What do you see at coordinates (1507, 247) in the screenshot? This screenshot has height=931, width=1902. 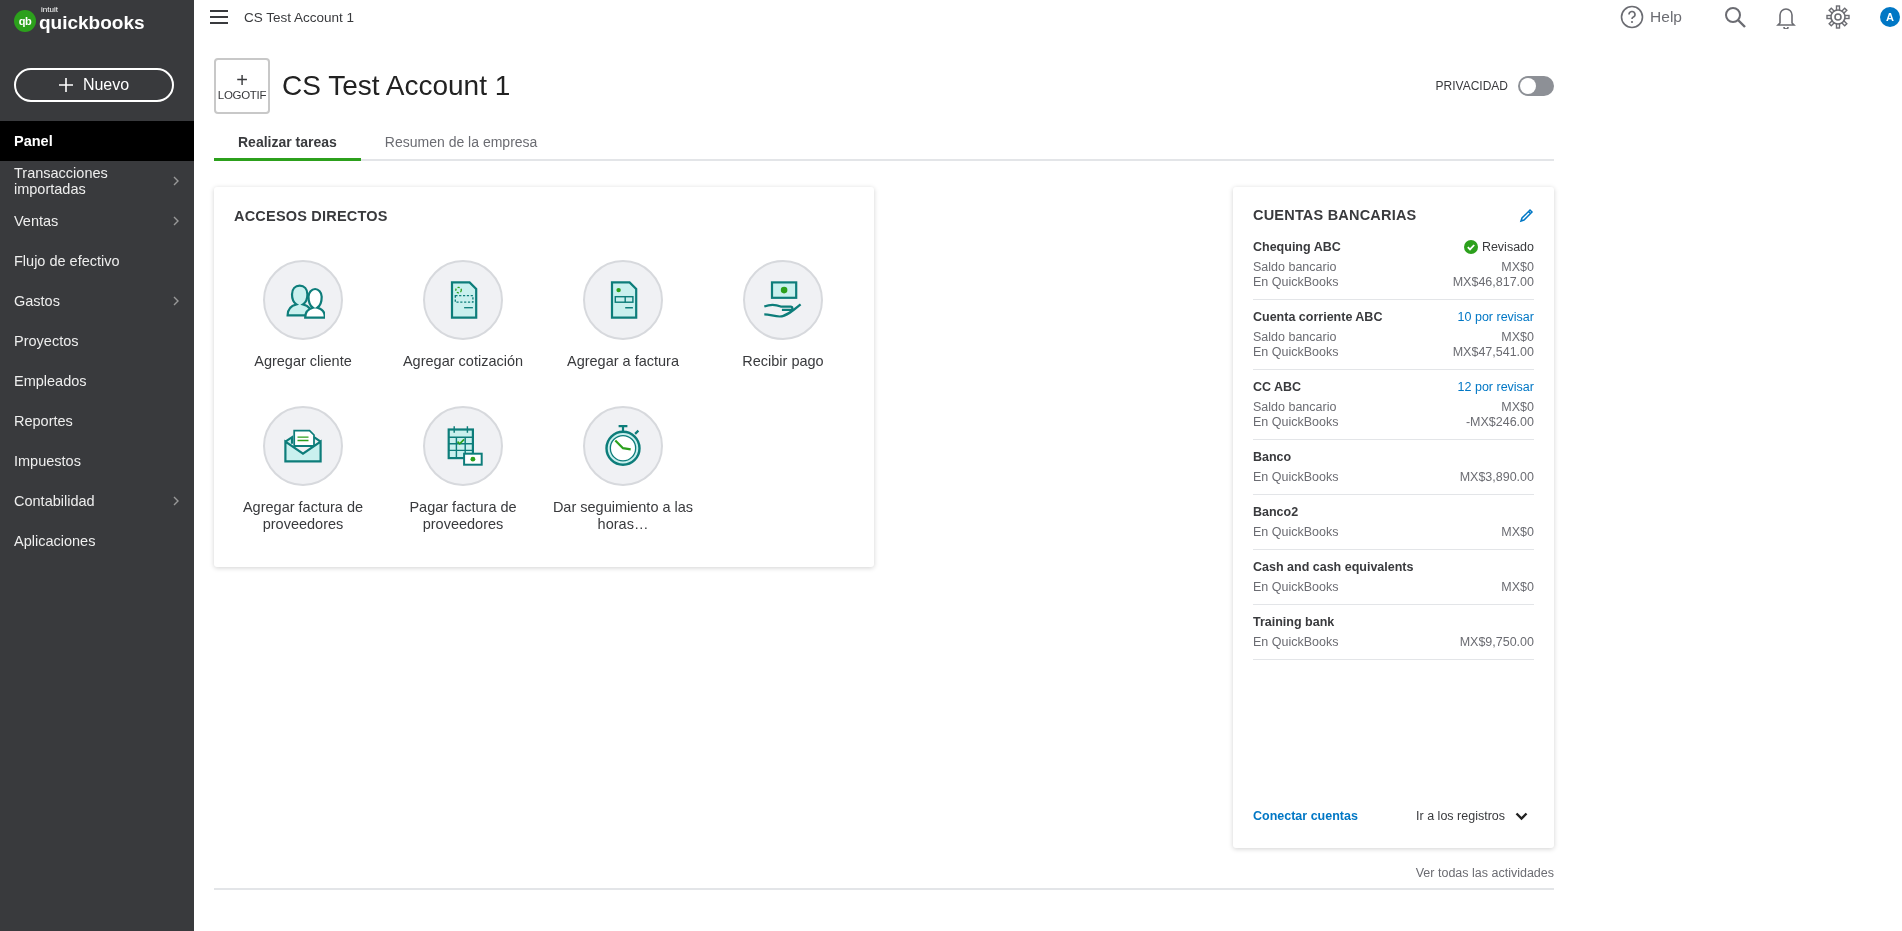 I see `account-status: Revisado` at bounding box center [1507, 247].